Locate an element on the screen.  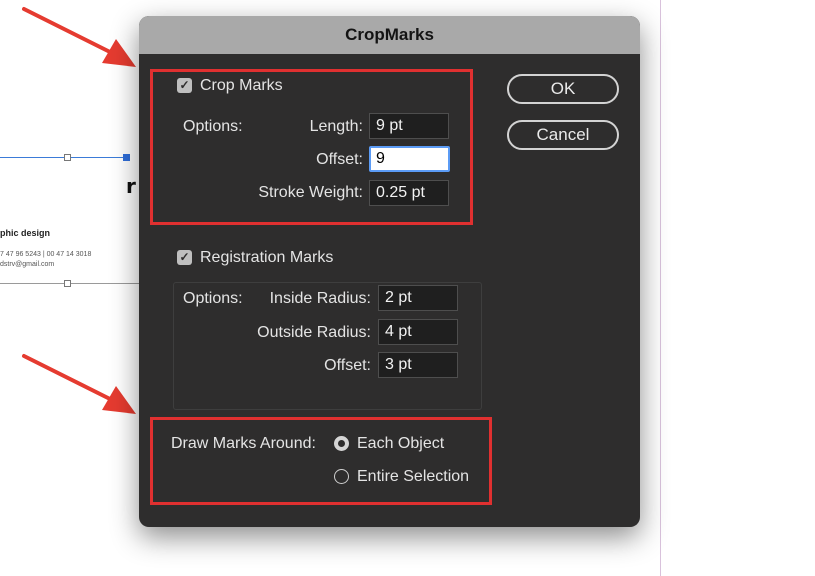
logo-fragment: r is located at coordinates (131, 186).